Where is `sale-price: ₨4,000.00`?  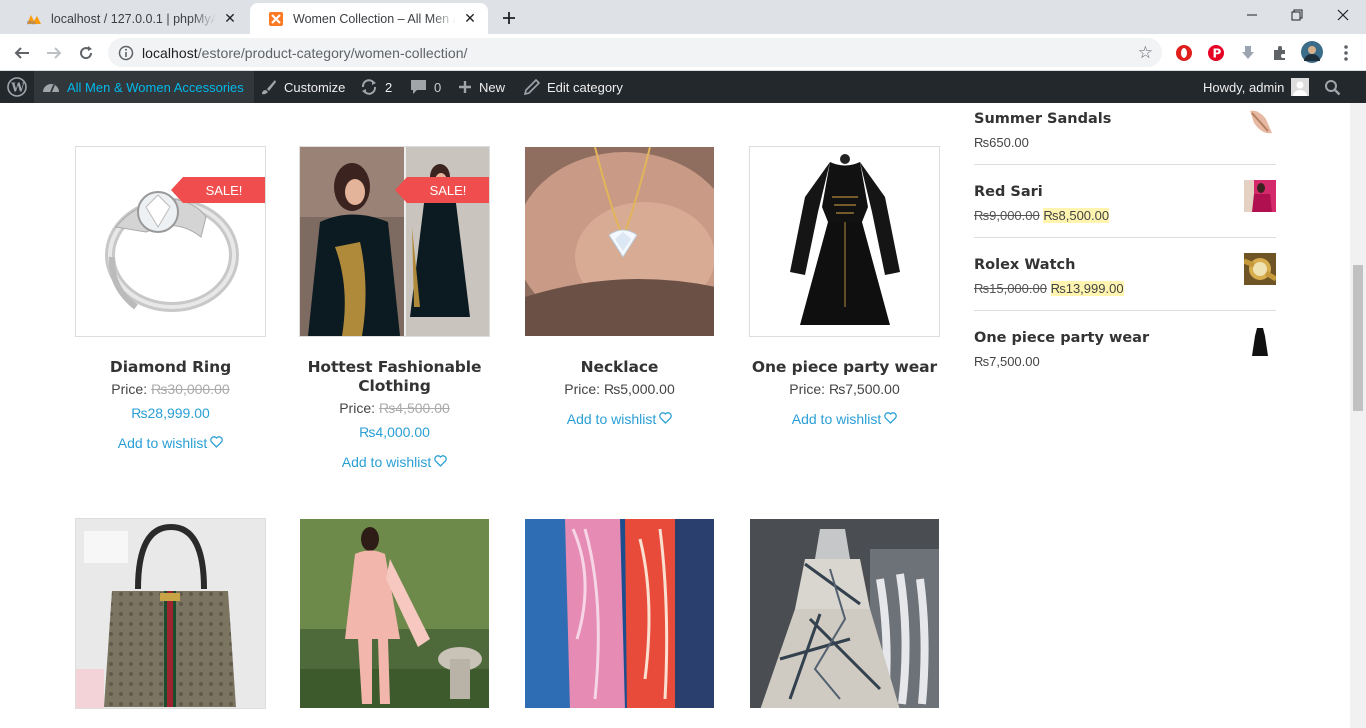 sale-price: ₨4,000.00 is located at coordinates (394, 432).